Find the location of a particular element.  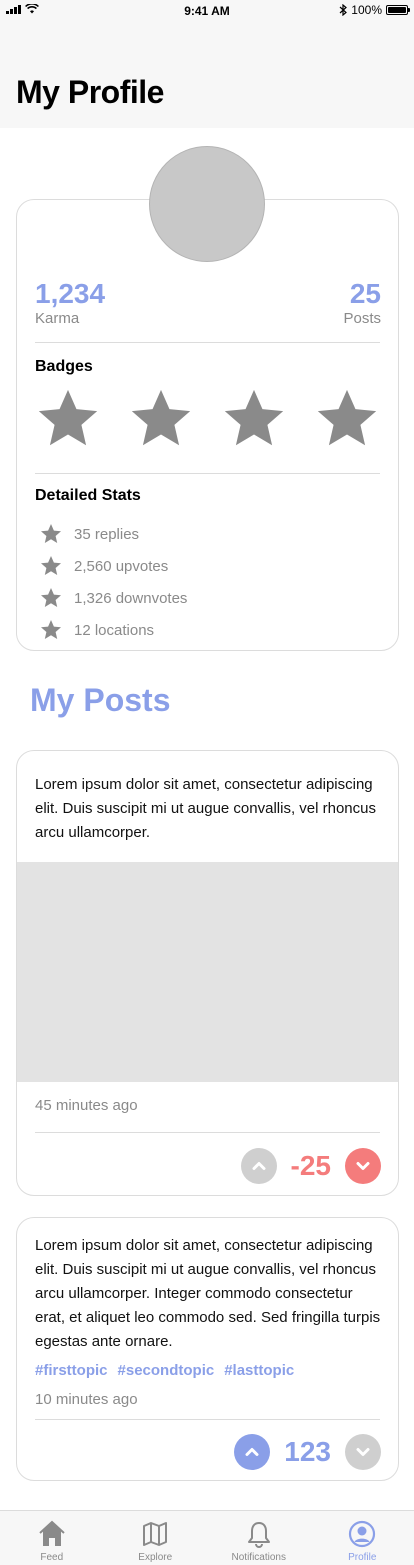

posts-value: 25 is located at coordinates (365, 293).